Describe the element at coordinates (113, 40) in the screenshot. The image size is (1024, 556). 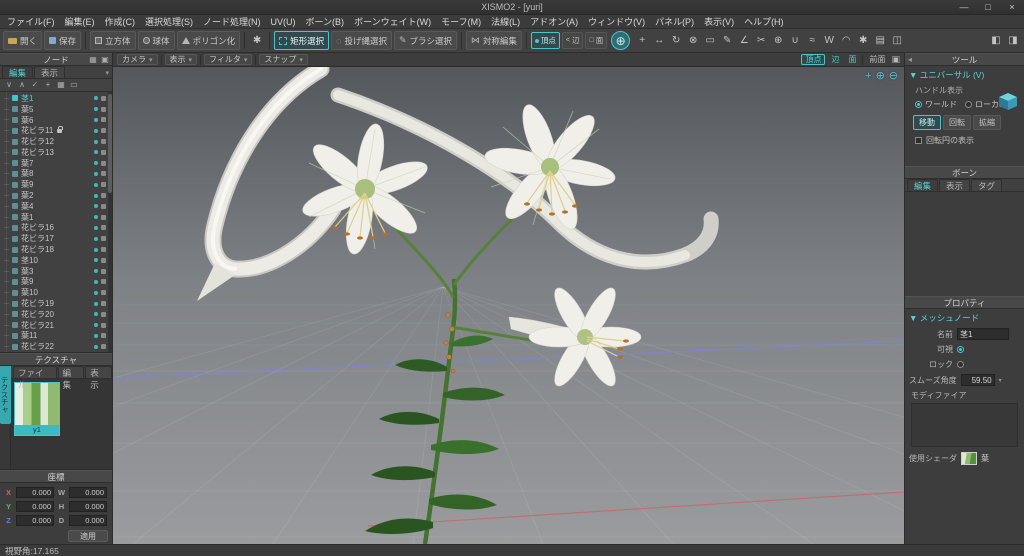
I see `cube-button: 立方体` at that location.